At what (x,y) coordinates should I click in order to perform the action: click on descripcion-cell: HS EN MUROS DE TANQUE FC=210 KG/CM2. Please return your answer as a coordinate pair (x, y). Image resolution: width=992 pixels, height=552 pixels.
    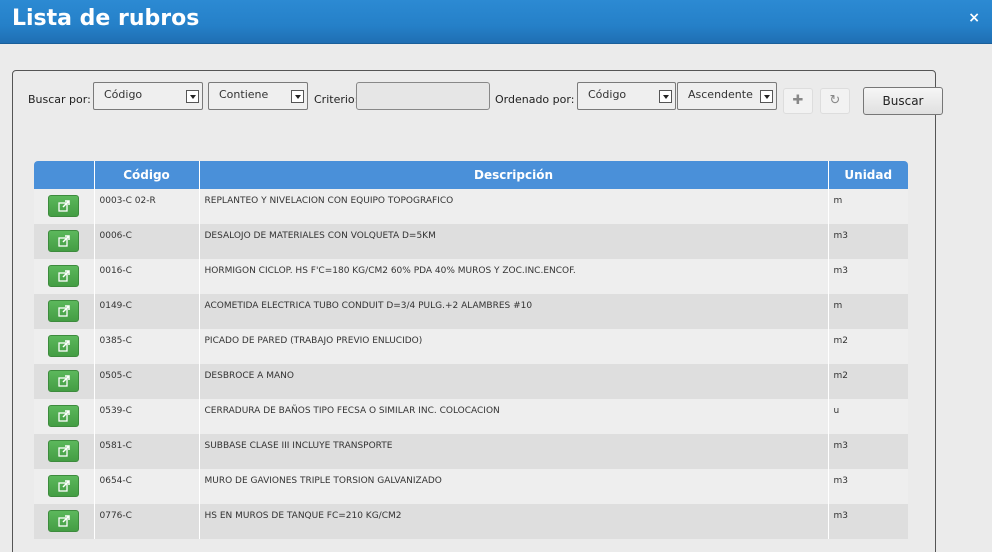
    Looking at the image, I should click on (514, 521).